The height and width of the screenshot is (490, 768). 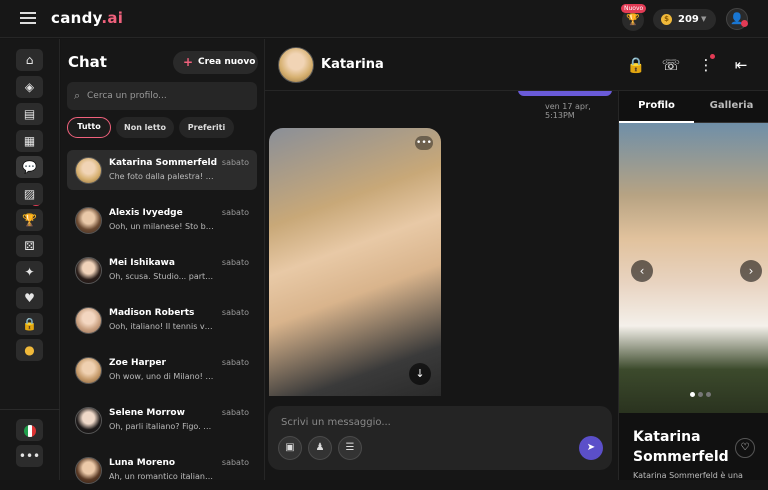 What do you see at coordinates (29, 60) in the screenshot?
I see `home-icon: ⌂` at bounding box center [29, 60].